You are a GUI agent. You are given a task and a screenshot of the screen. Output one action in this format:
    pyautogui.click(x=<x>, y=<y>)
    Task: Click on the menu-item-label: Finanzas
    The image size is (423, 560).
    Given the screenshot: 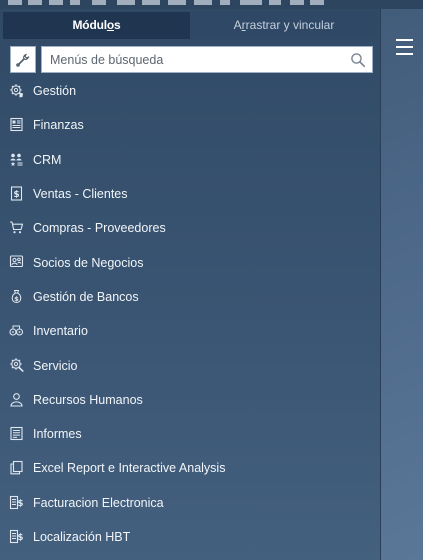 What is the action you would take?
    pyautogui.click(x=58, y=125)
    